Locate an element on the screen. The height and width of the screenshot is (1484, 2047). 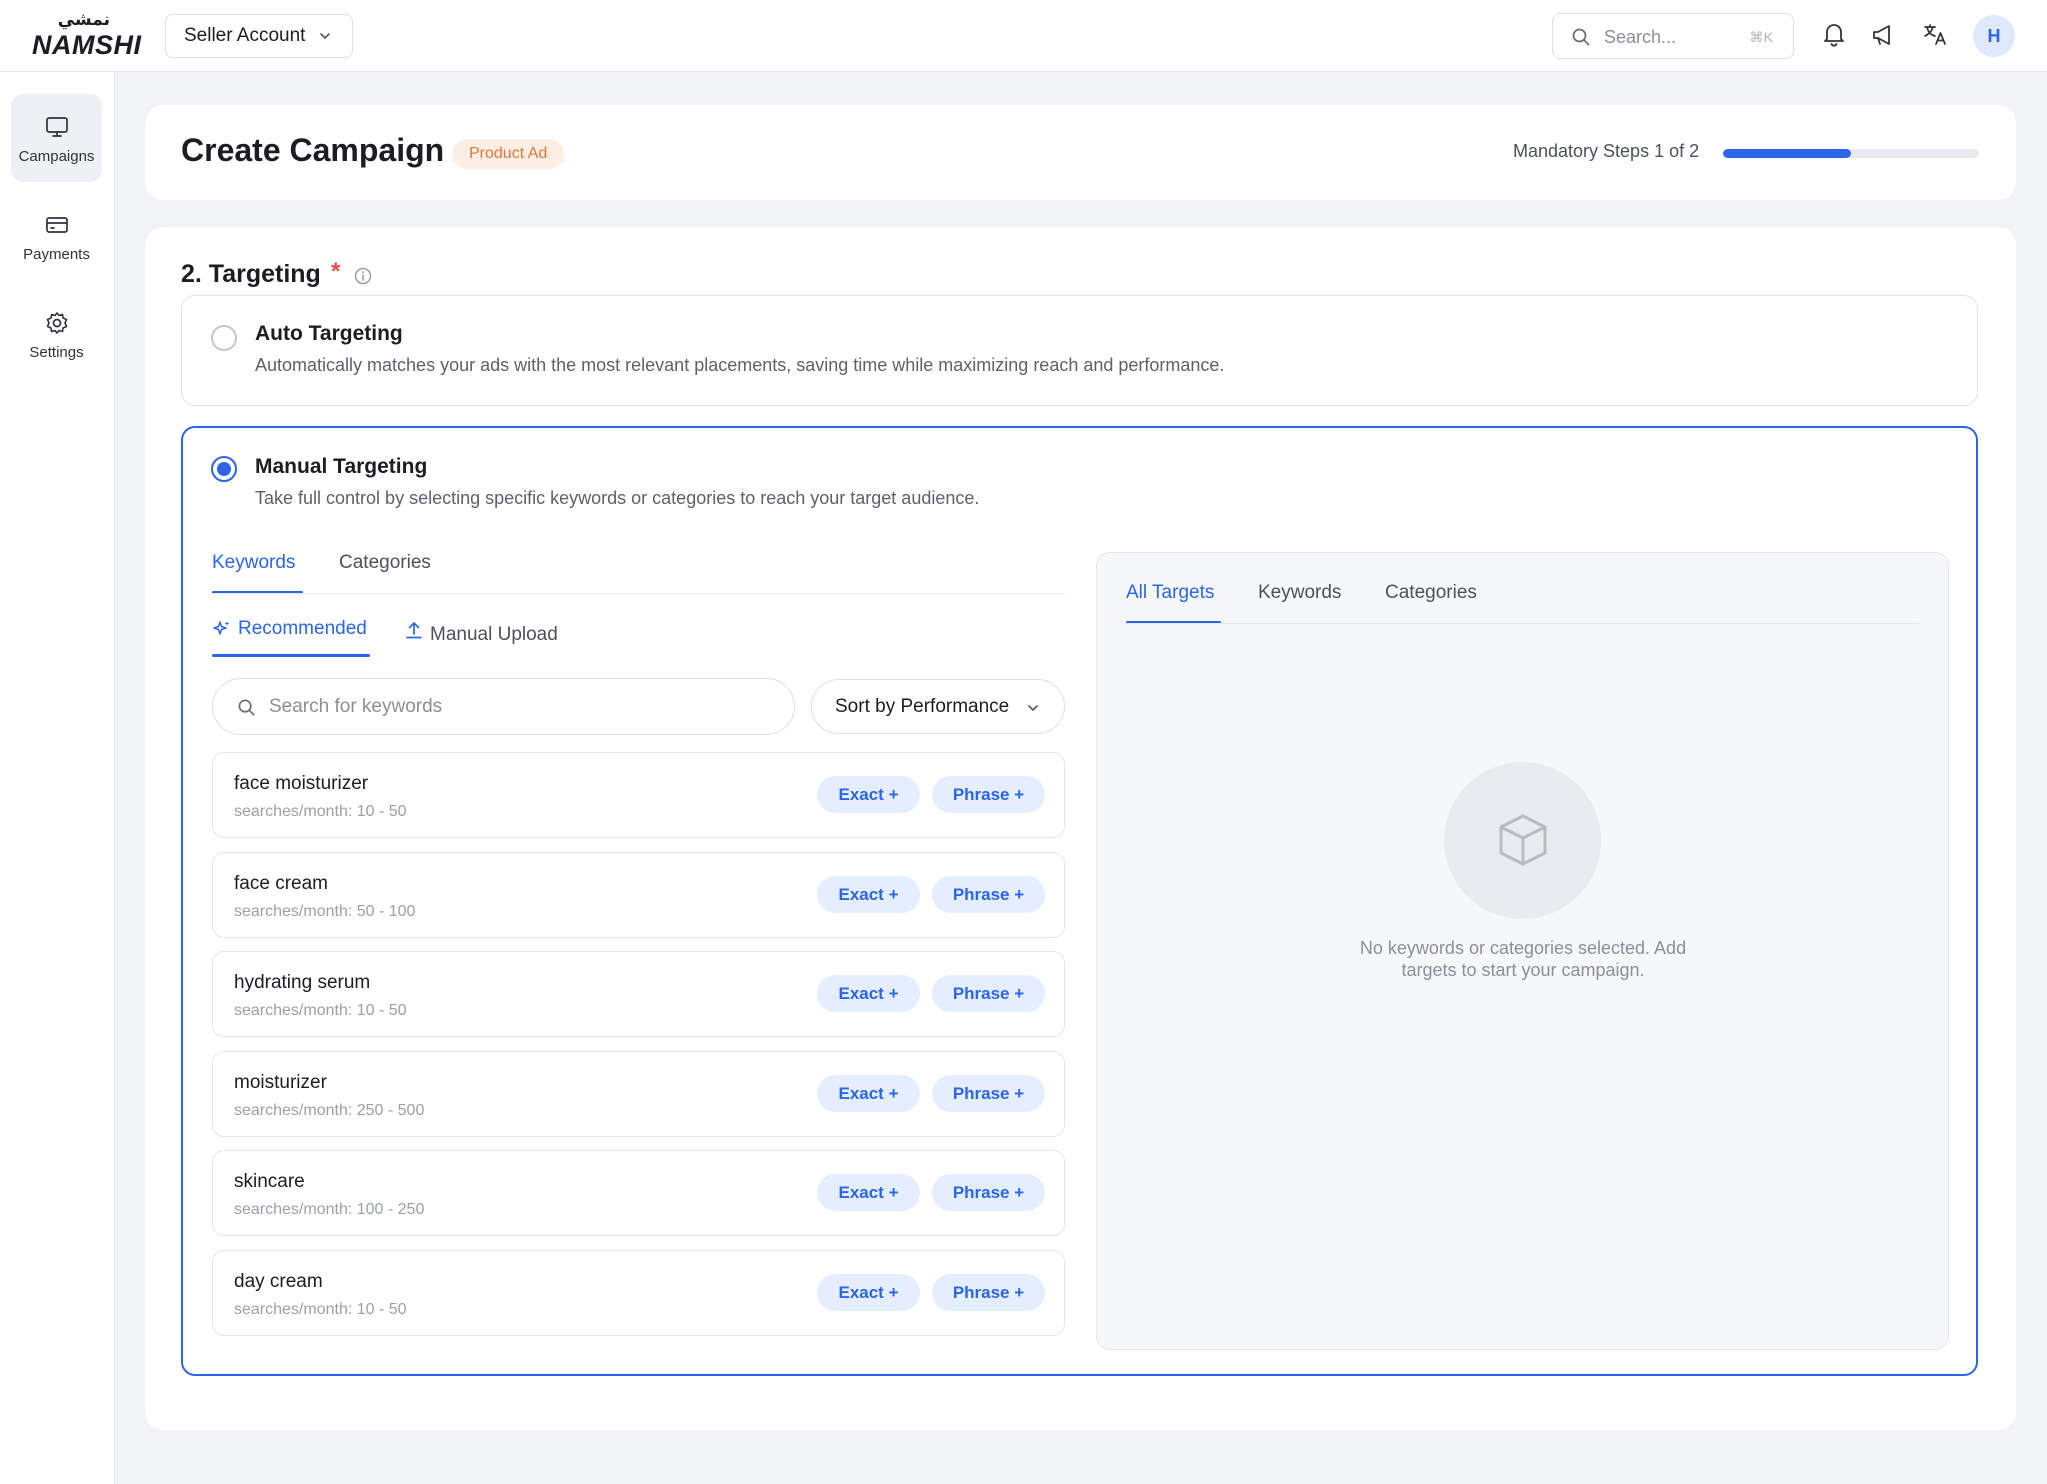
campaign-type-badge: Product Ad is located at coordinates (508, 154).